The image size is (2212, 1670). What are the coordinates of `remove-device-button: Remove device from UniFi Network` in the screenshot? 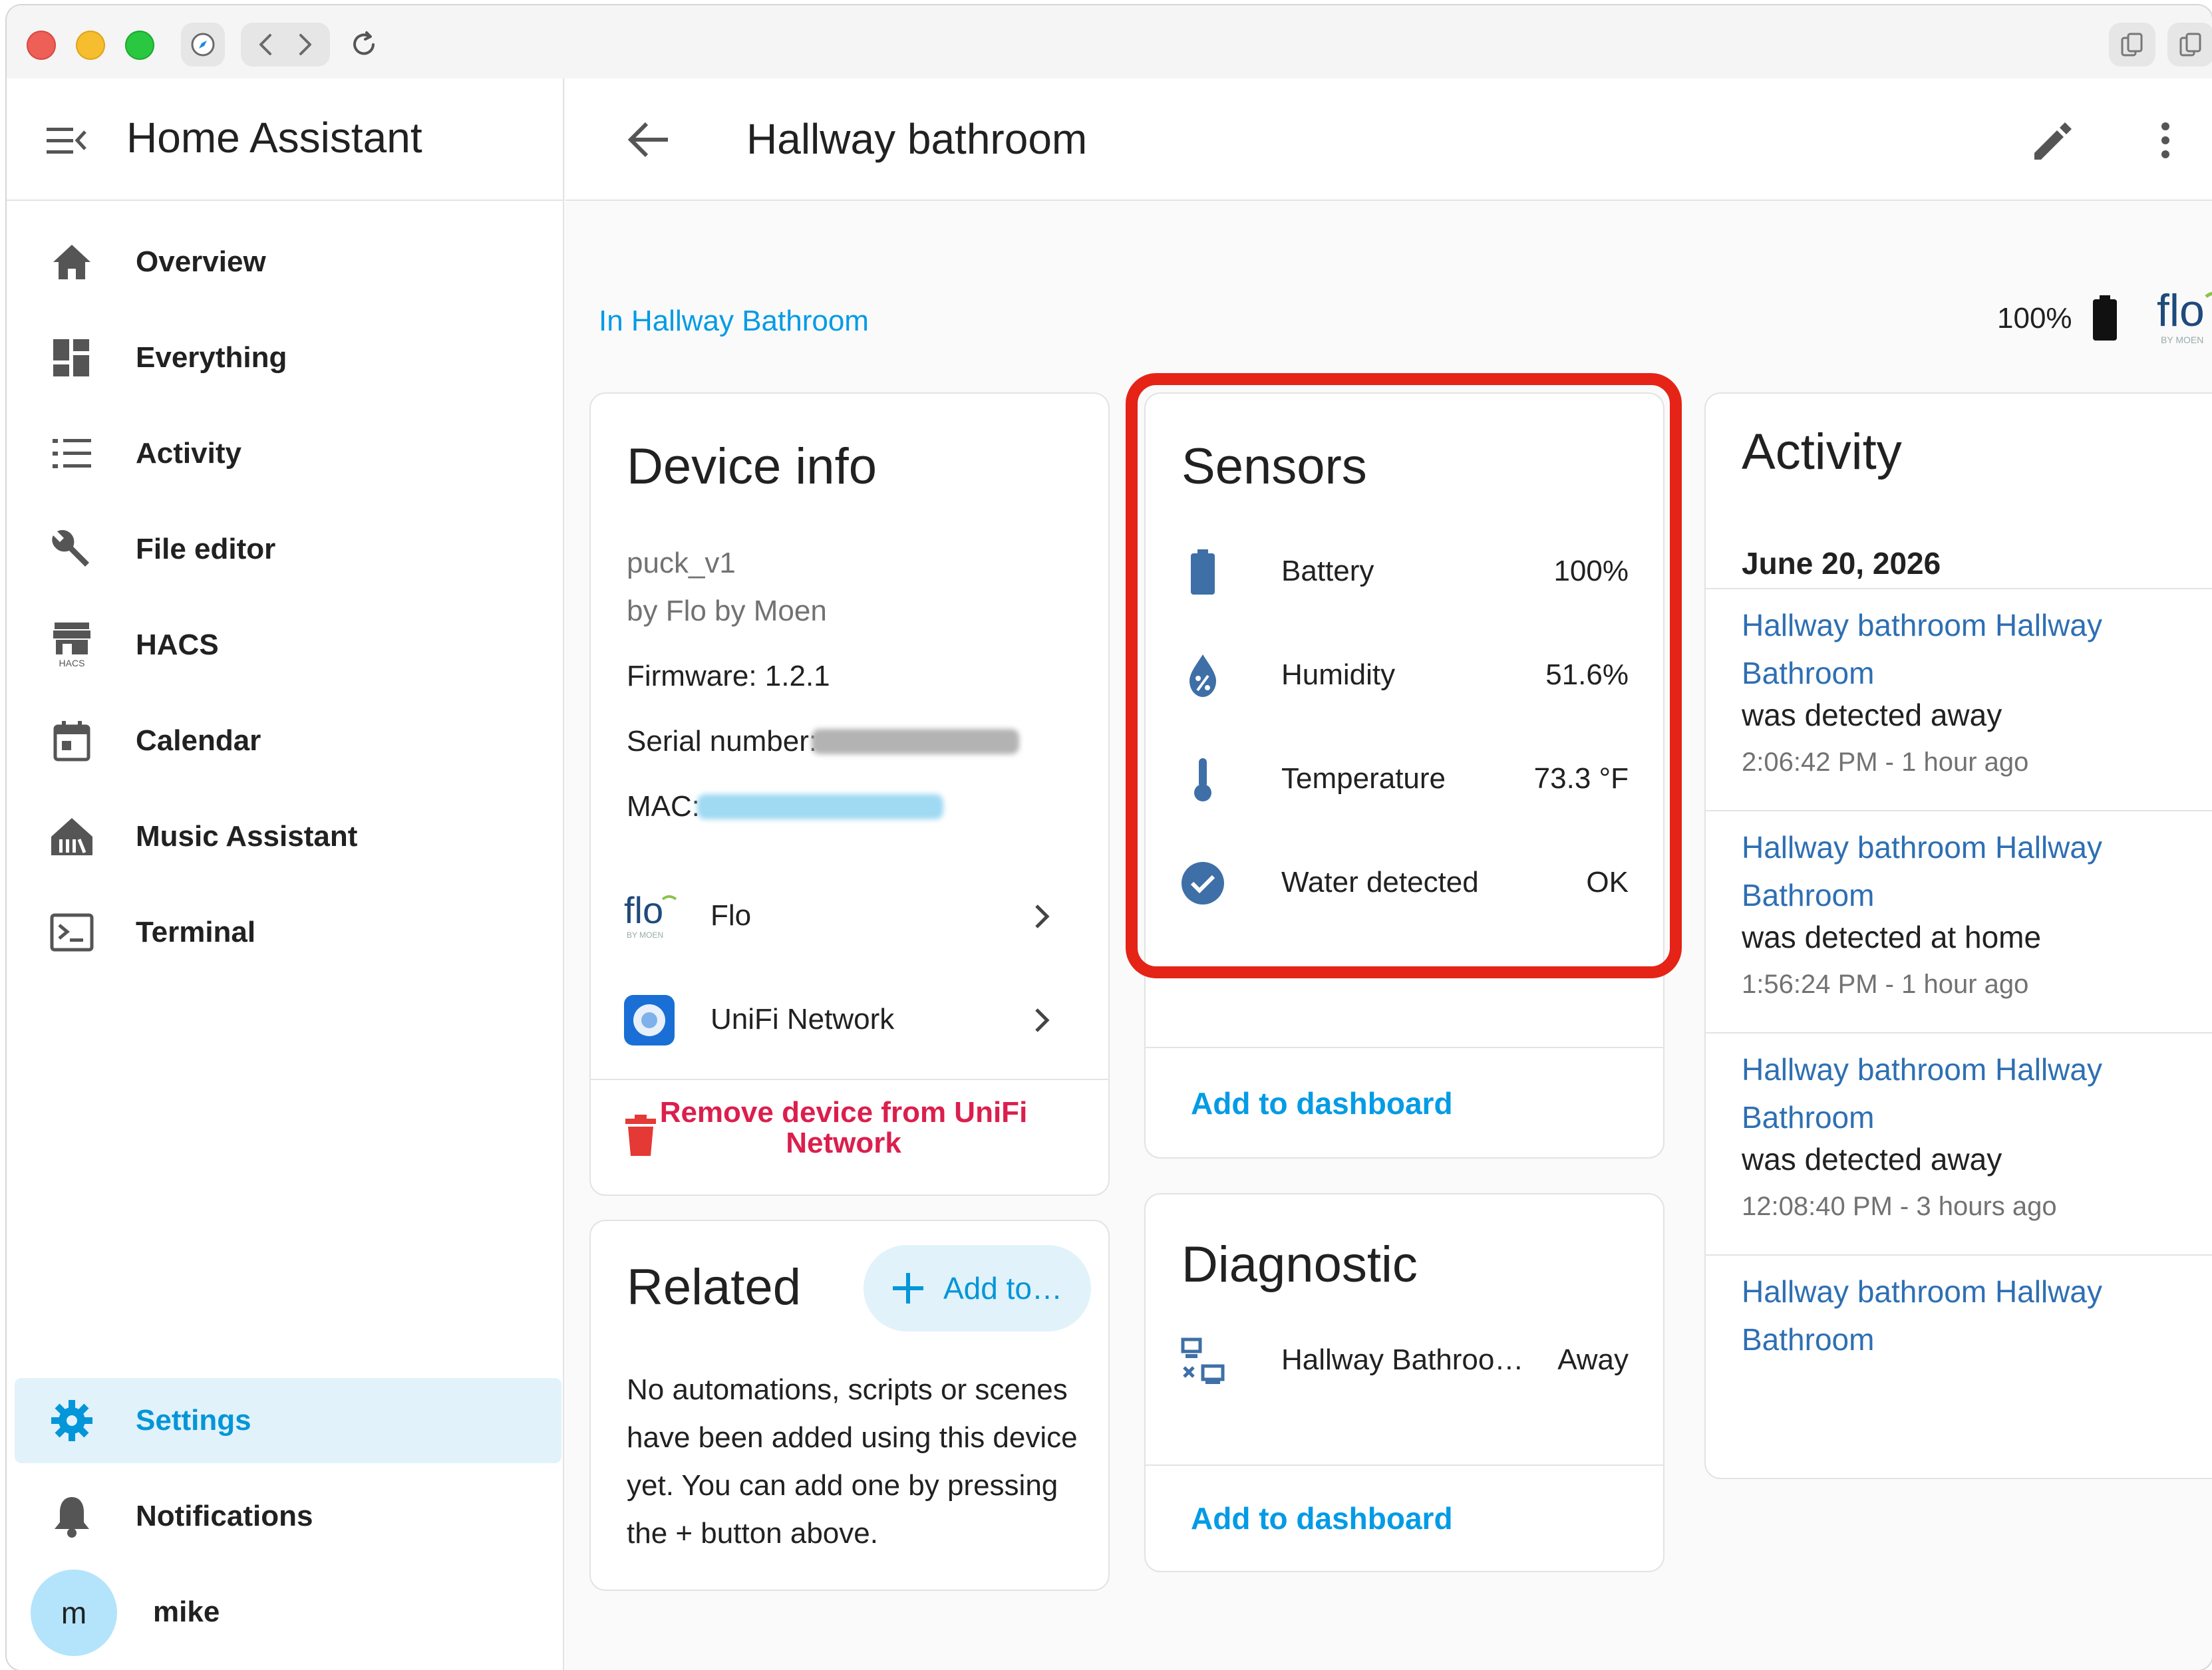 It's located at (850, 1136).